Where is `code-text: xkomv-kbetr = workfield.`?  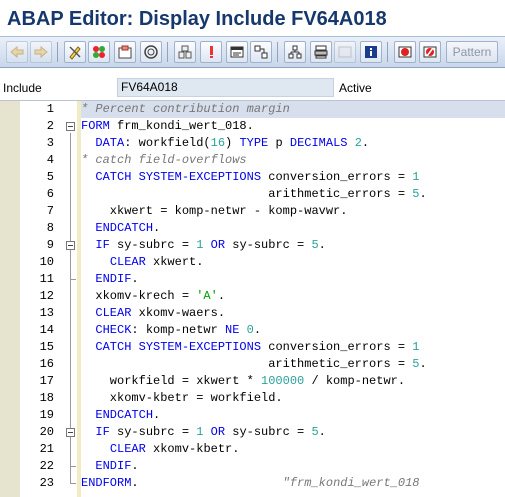
code-text: xkomv-kbetr = workfield. is located at coordinates (182, 398).